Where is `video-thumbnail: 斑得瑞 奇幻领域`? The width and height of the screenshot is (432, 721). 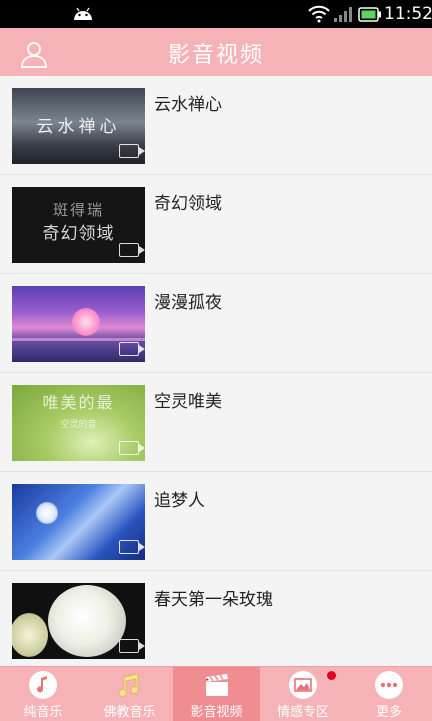
video-thumbnail: 斑得瑞 奇幻领域 is located at coordinates (78, 225).